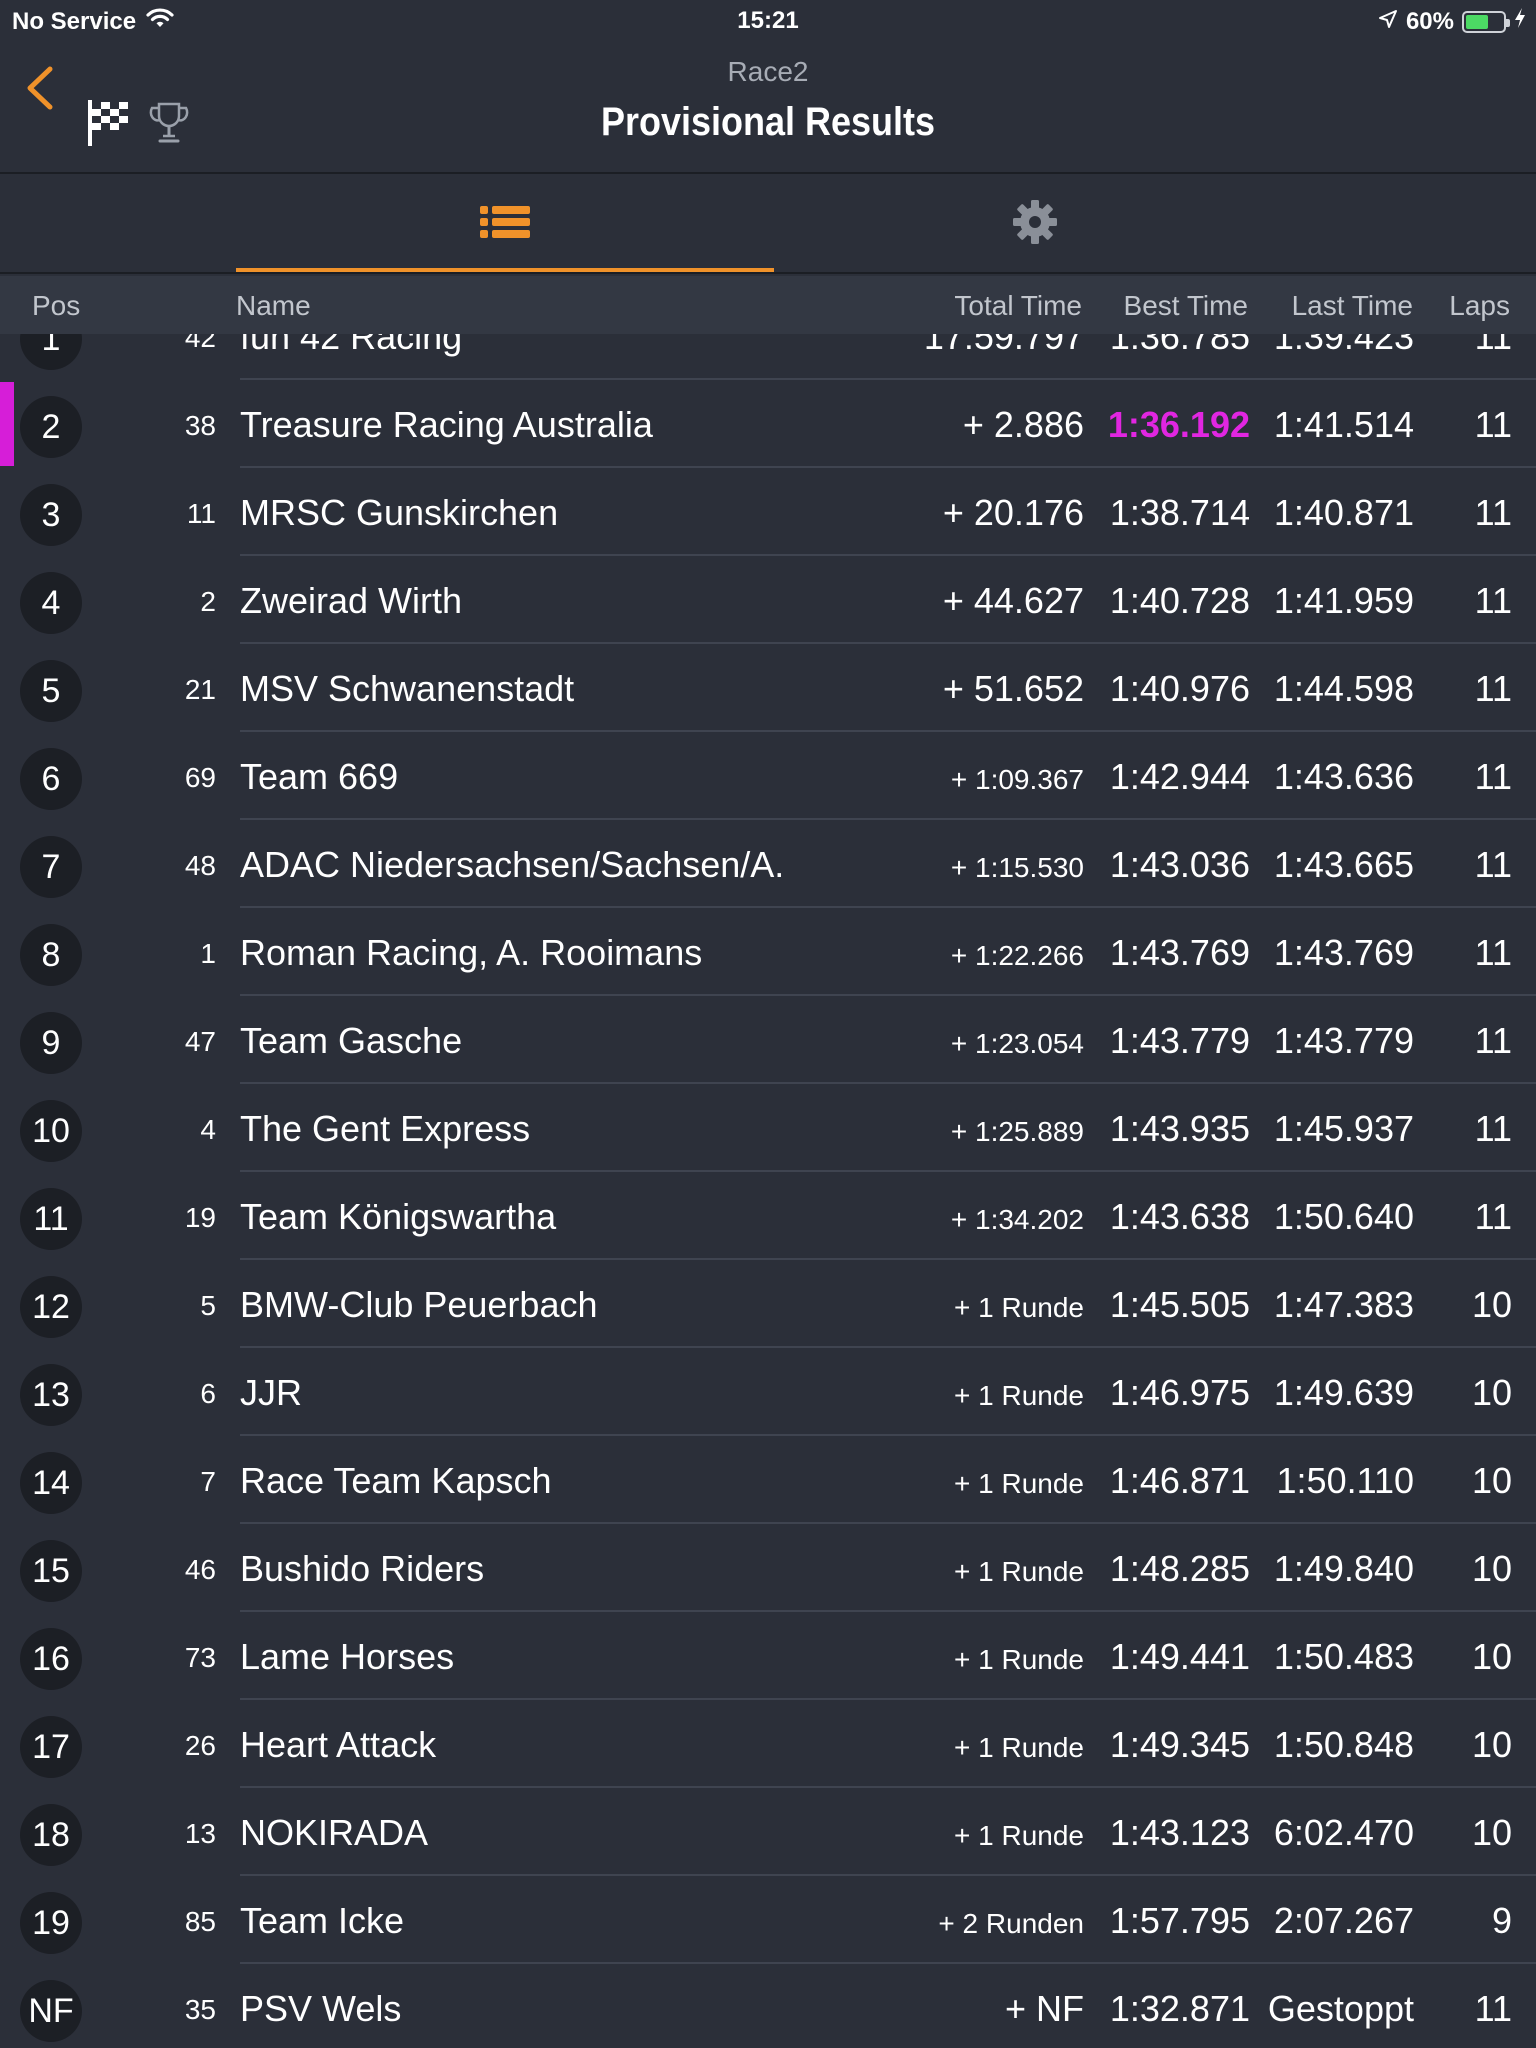  Describe the element at coordinates (1179, 1128) in the screenshot. I see `best-time: 1:43.935` at that location.